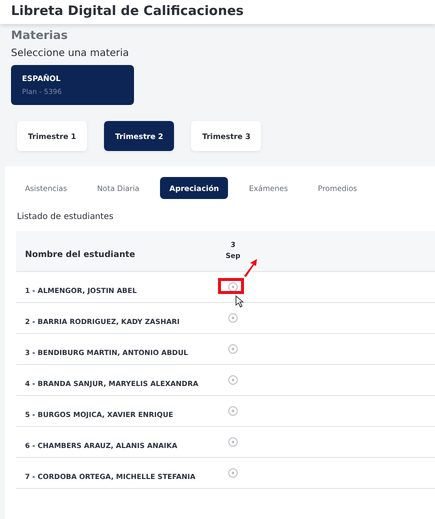 This screenshot has height=519, width=435. Describe the element at coordinates (40, 35) in the screenshot. I see `section-title: Materias` at that location.